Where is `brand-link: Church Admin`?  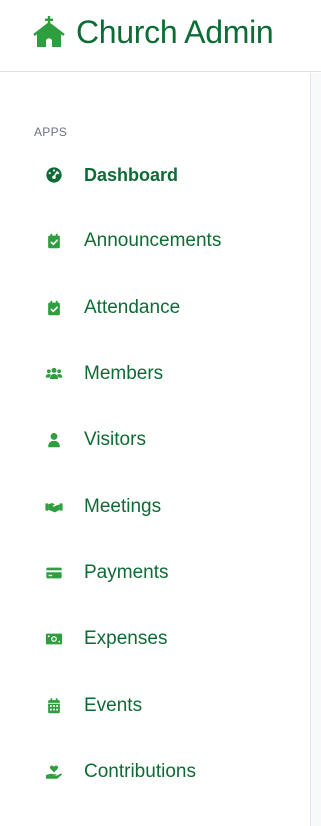 brand-link: Church Admin is located at coordinates (152, 32).